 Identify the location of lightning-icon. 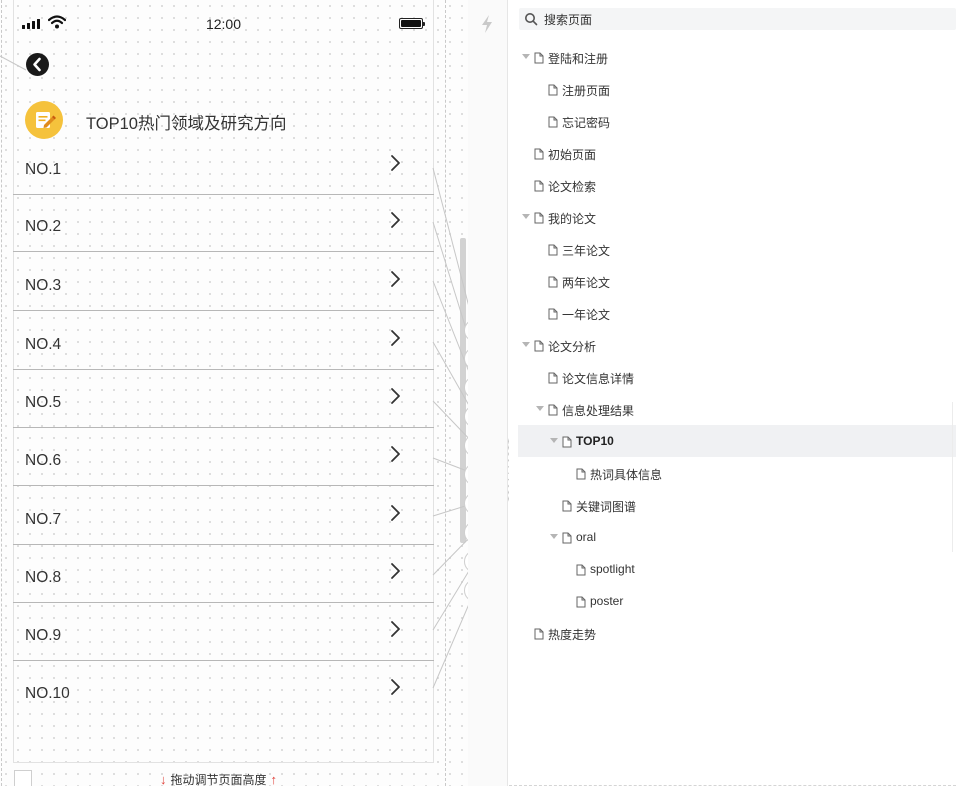
(487, 24).